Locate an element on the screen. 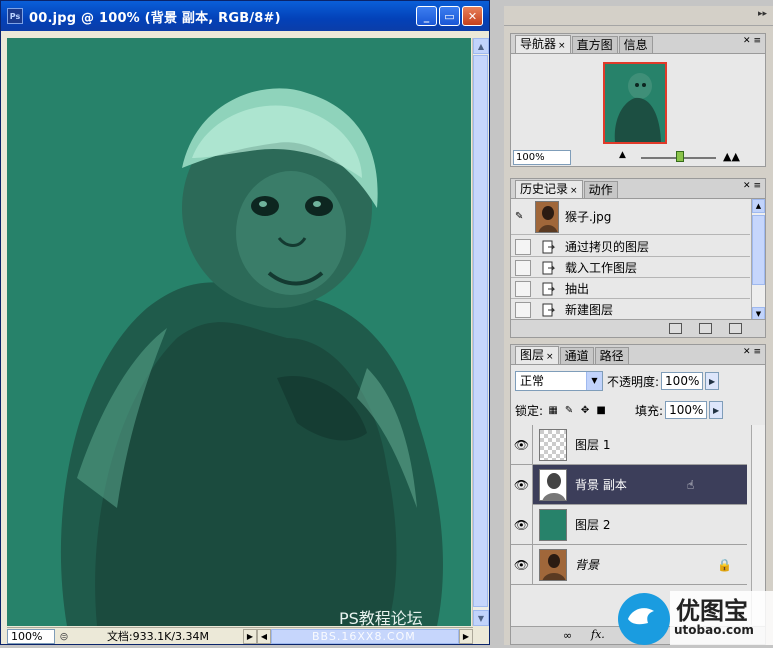 The image size is (773, 648). history-step: 抽出 is located at coordinates (630, 289).